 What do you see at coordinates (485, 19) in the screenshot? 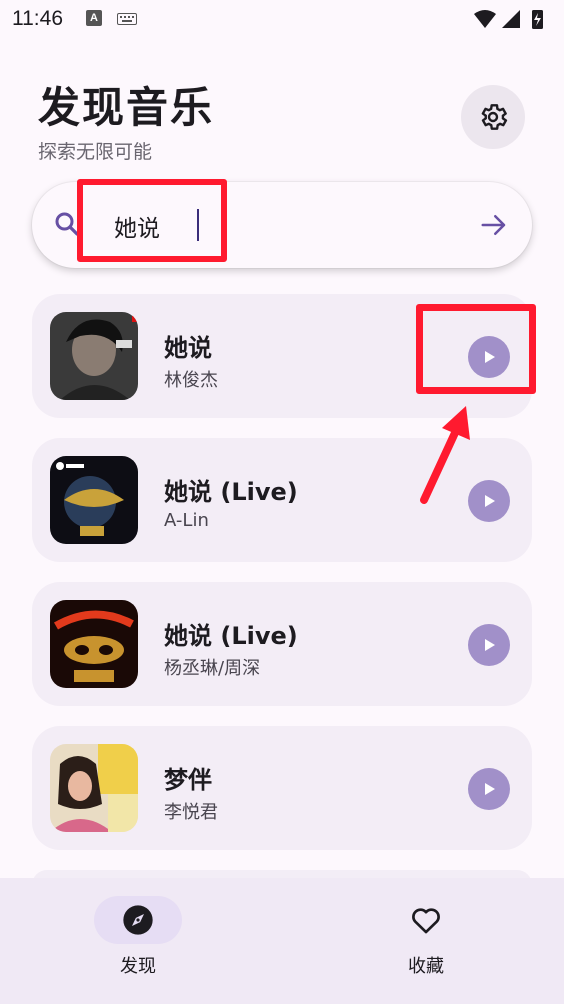
I see `wifi-icon` at bounding box center [485, 19].